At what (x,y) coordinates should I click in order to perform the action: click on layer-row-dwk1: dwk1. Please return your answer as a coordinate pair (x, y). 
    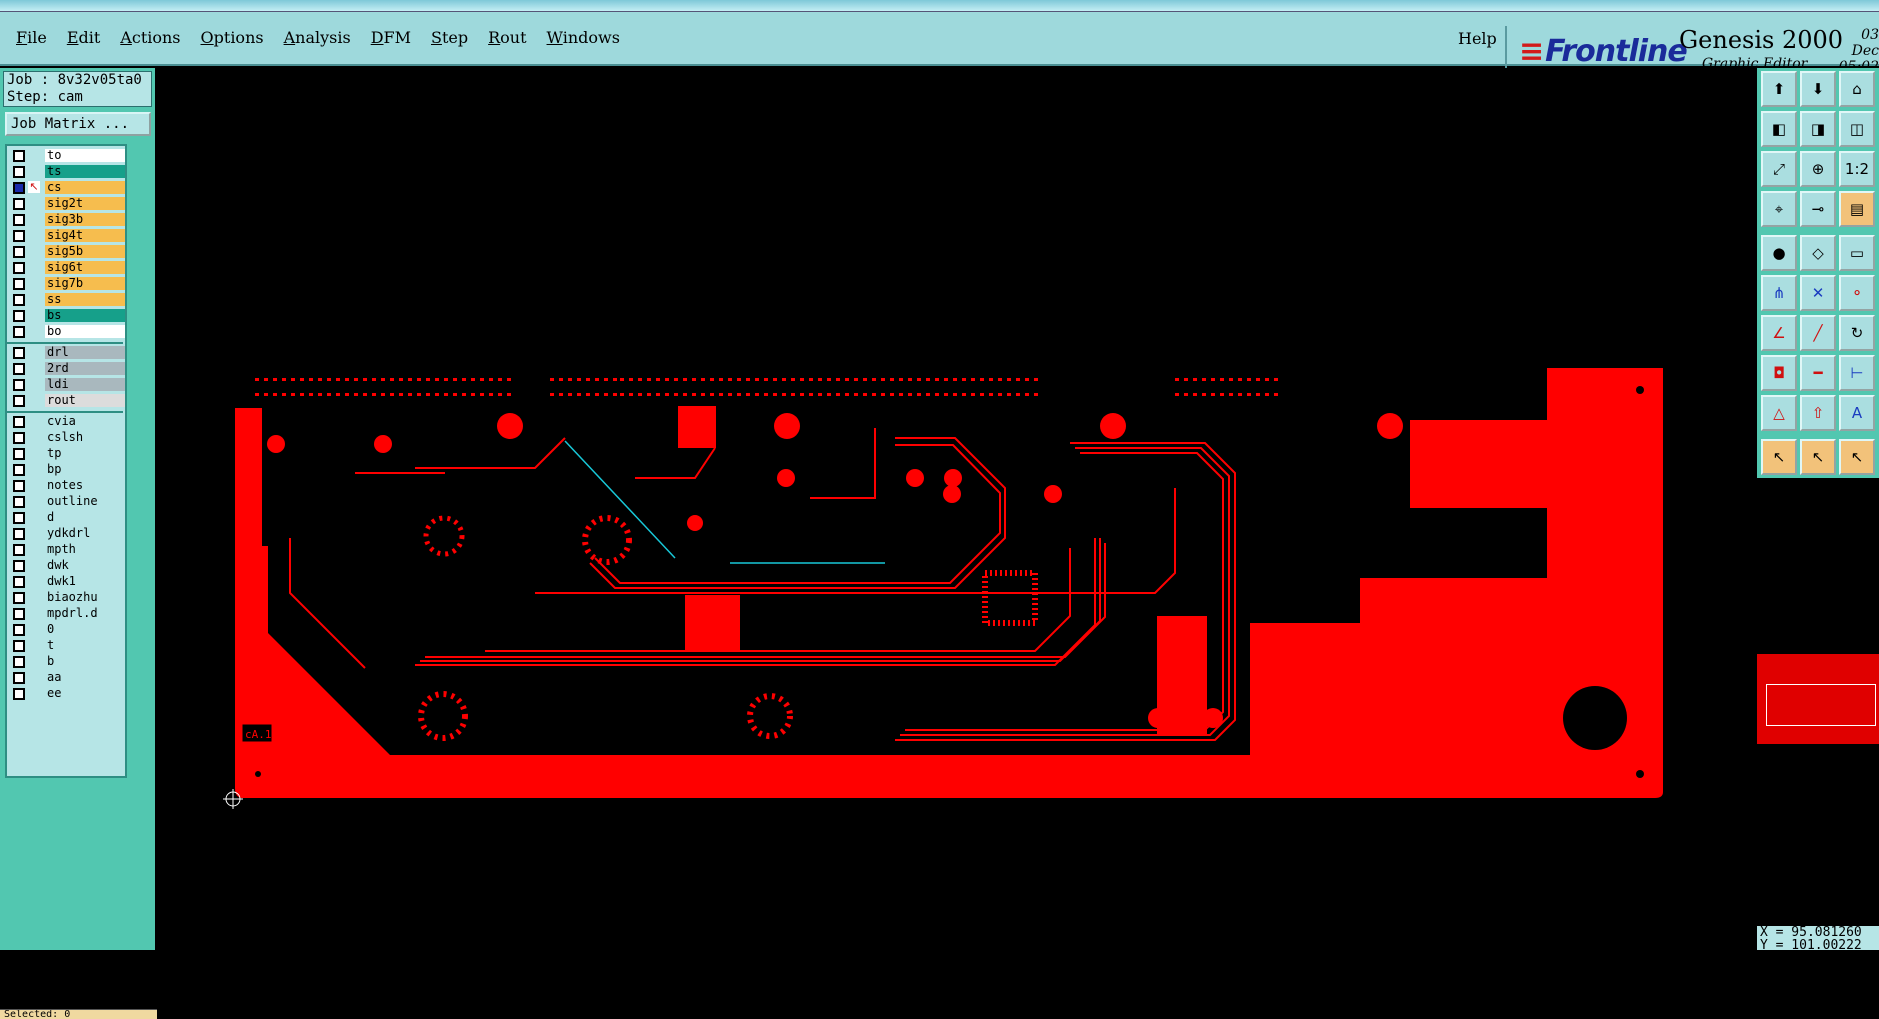
    Looking at the image, I should click on (68, 581).